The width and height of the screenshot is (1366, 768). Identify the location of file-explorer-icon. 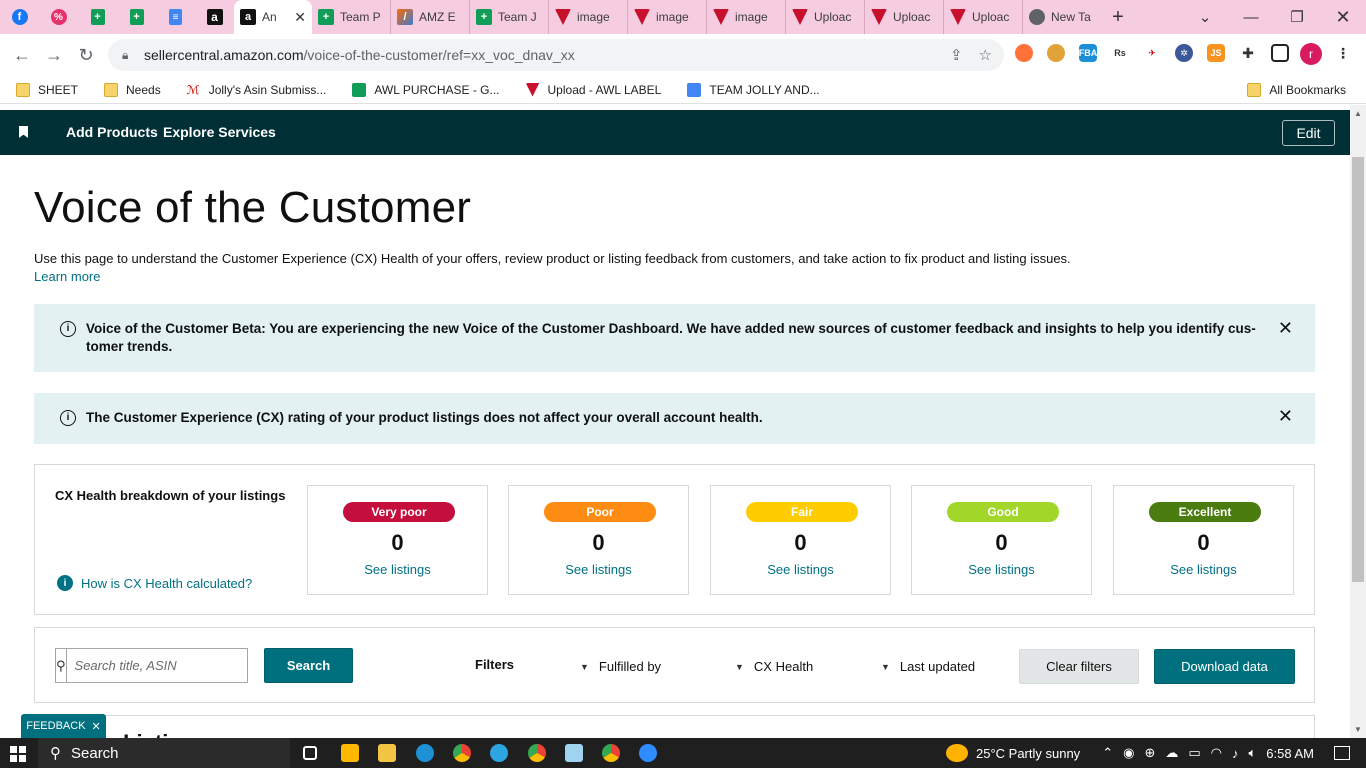
(387, 753).